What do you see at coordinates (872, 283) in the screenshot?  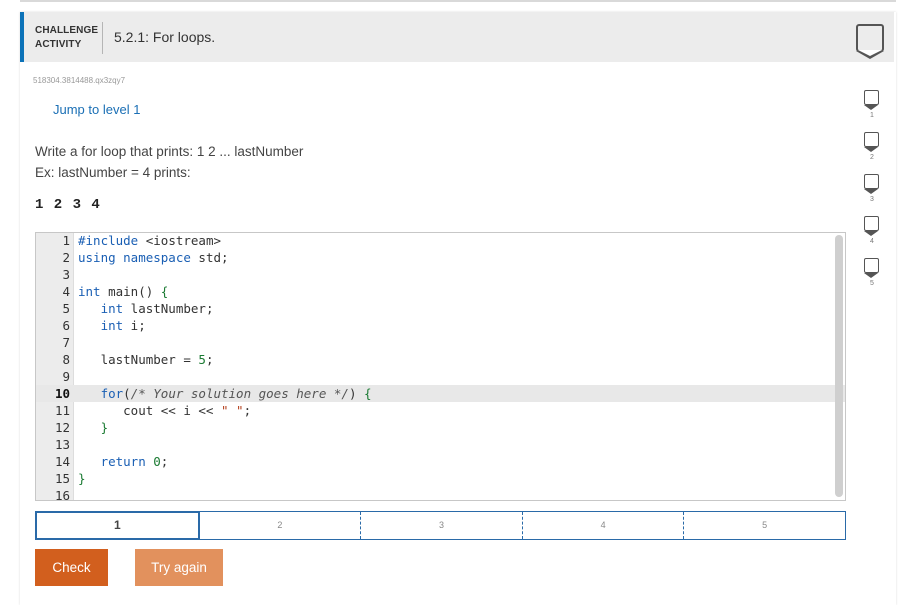 I see `side-level-number: 5` at bounding box center [872, 283].